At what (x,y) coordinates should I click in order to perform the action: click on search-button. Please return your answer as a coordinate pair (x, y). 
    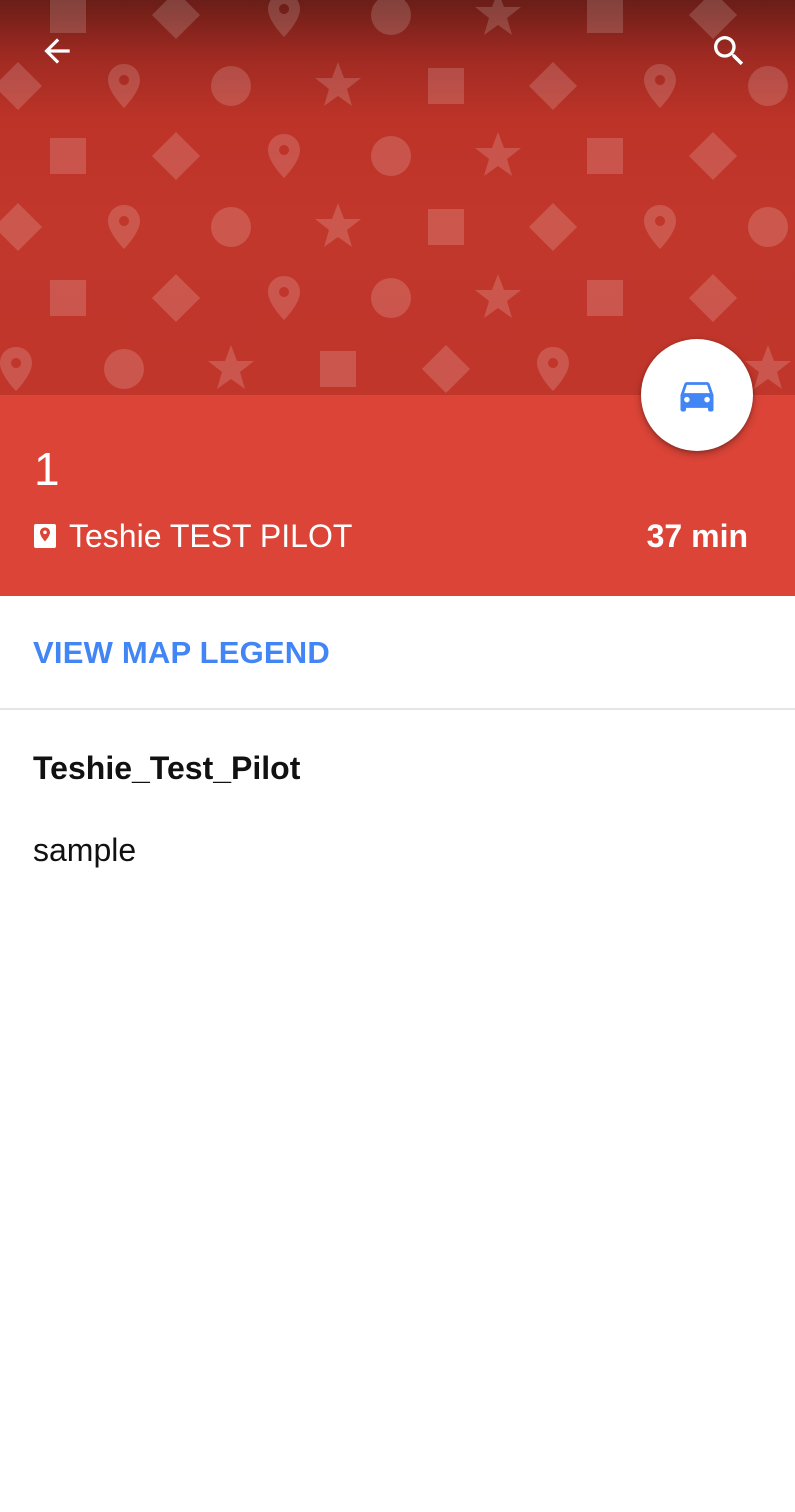
    Looking at the image, I should click on (729, 51).